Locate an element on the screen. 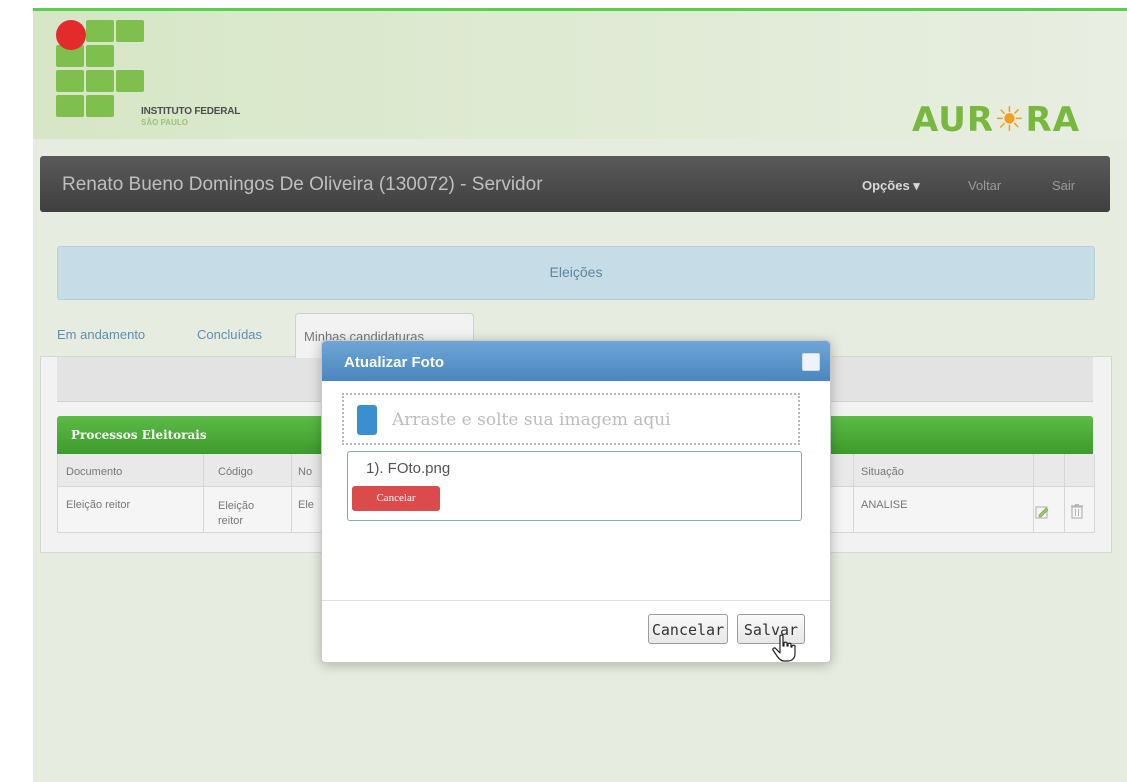 Image resolution: width=1127 pixels, height=782 pixels. dropzone-text: Arraste e solte sua imagem aqui is located at coordinates (531, 420).